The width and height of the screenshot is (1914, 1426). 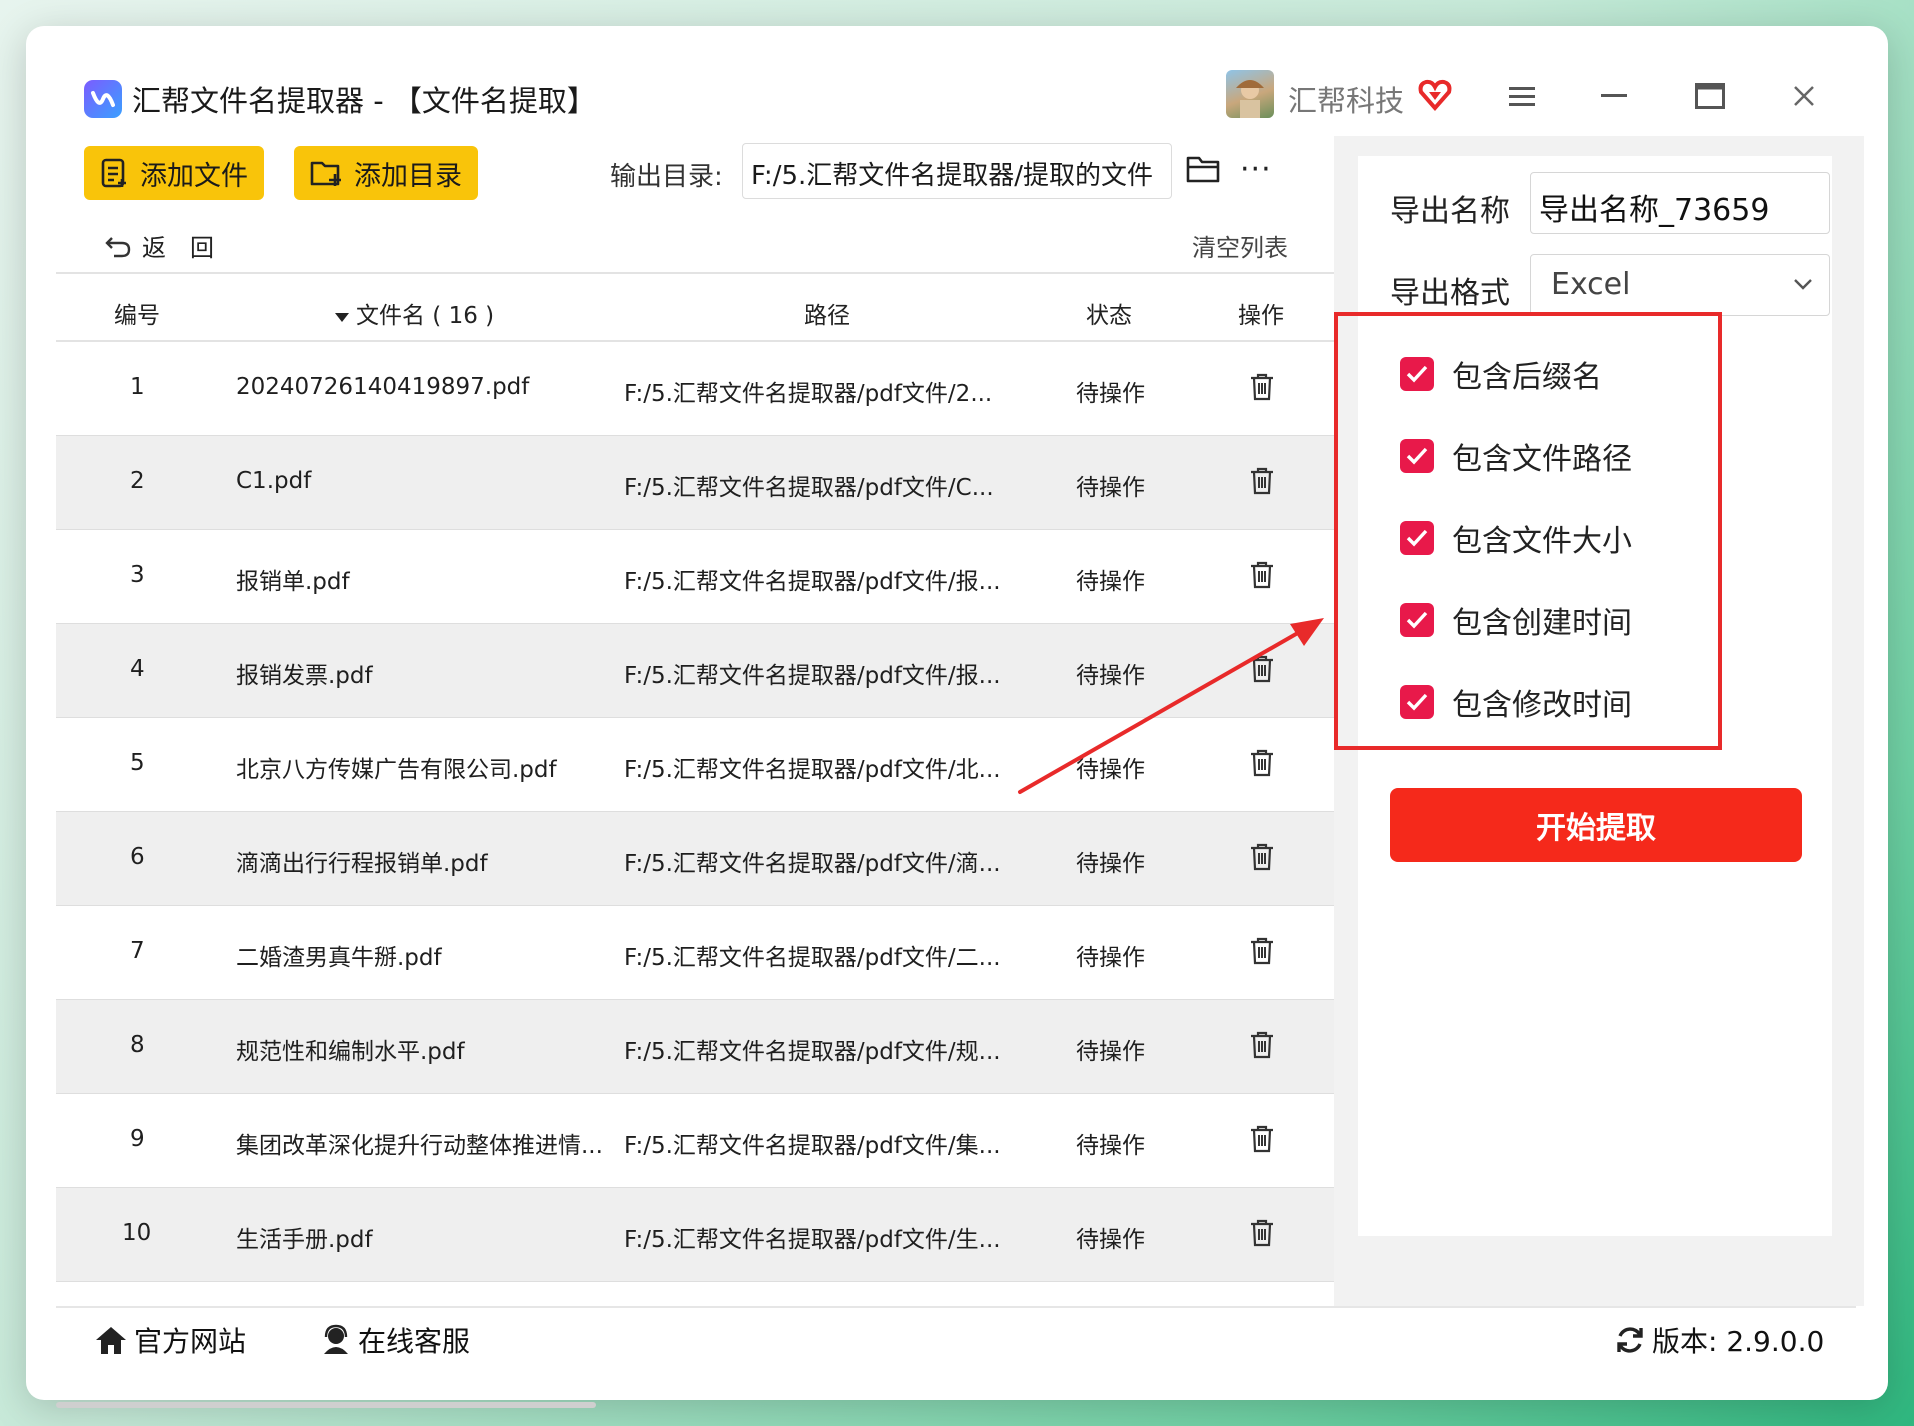 I want to click on output-dir-label: 输出目录:, so click(x=666, y=177).